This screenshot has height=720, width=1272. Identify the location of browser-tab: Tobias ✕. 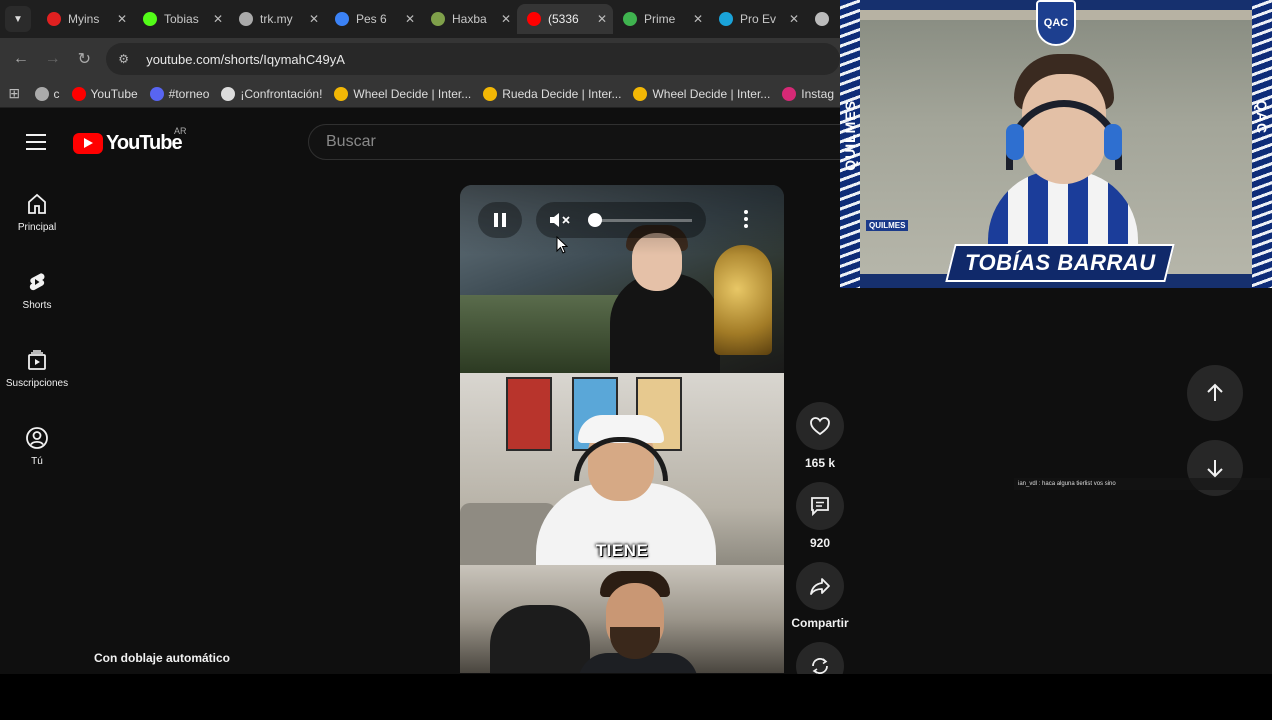
(181, 19).